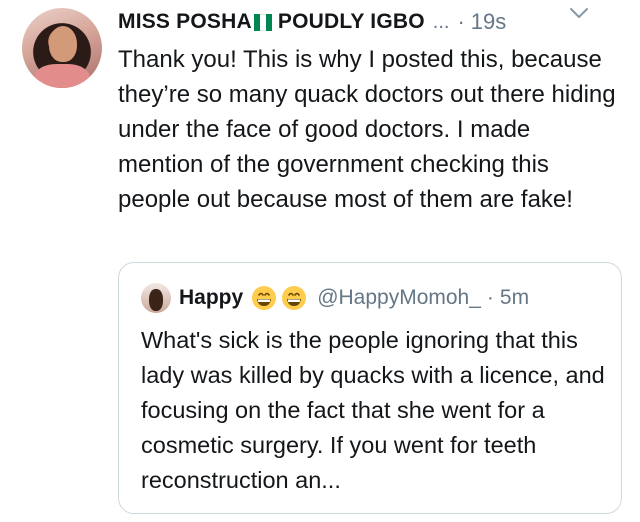 The width and height of the screenshot is (640, 522). I want to click on tweet-timestamp: 19s, so click(488, 22).